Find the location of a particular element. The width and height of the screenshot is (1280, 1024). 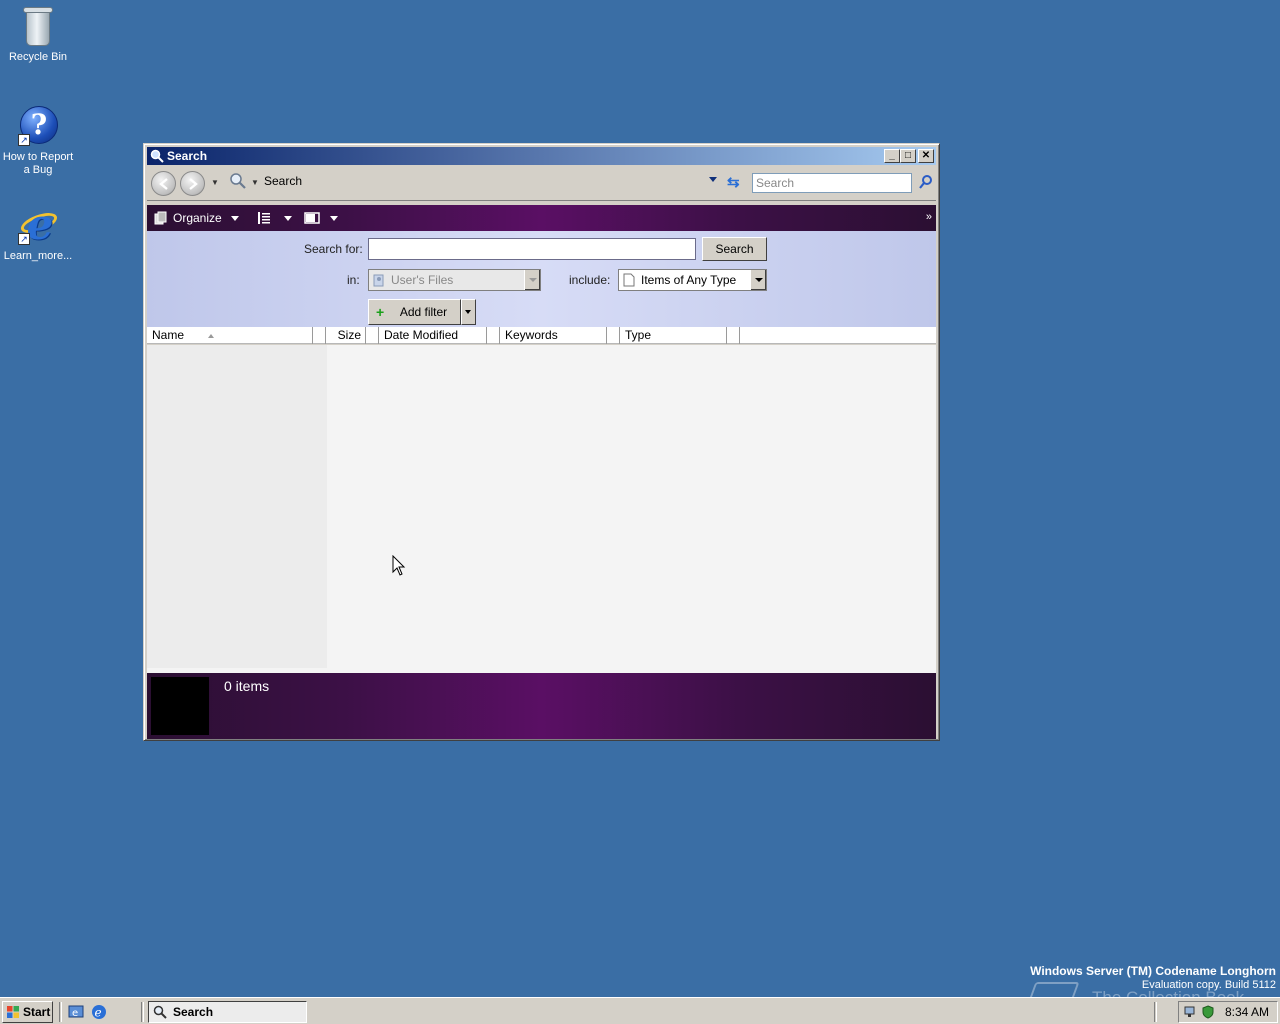

quicklaunch-internet-explorer-icon: e is located at coordinates (99, 1012).